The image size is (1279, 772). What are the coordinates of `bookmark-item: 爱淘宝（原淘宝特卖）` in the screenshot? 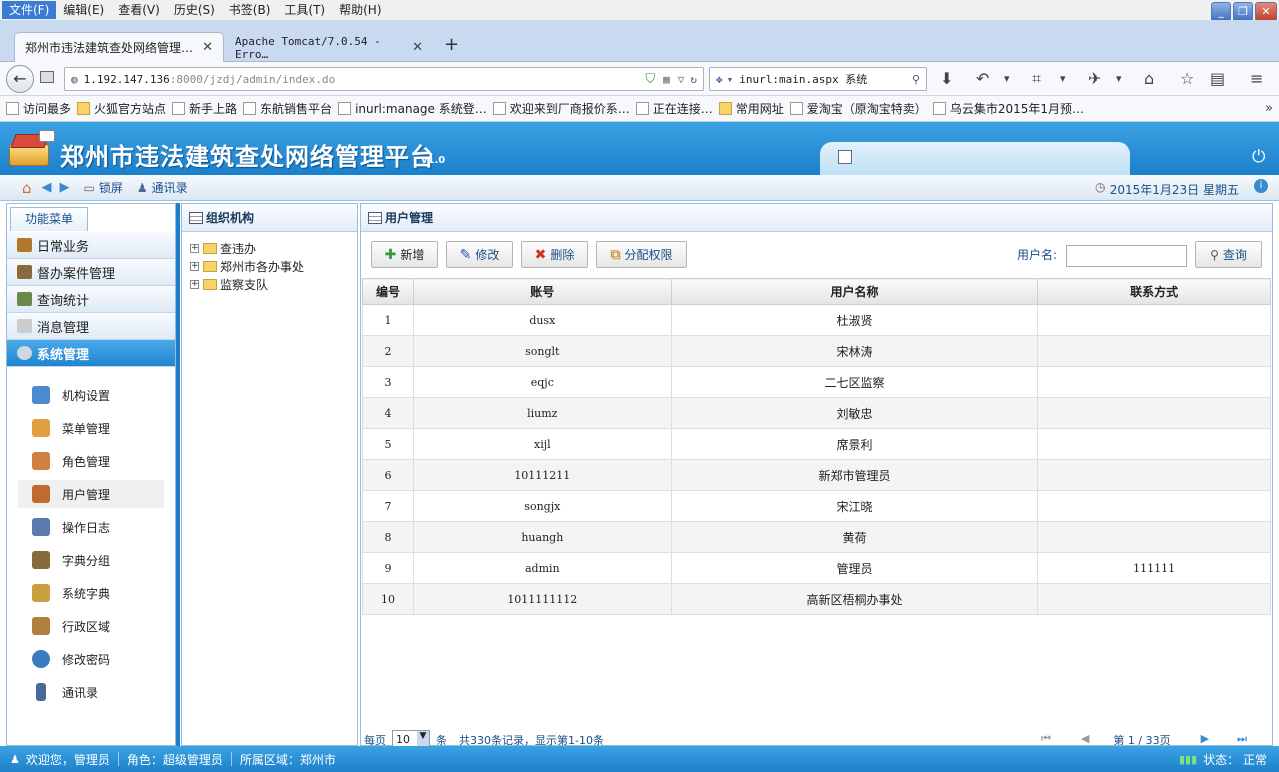 It's located at (858, 108).